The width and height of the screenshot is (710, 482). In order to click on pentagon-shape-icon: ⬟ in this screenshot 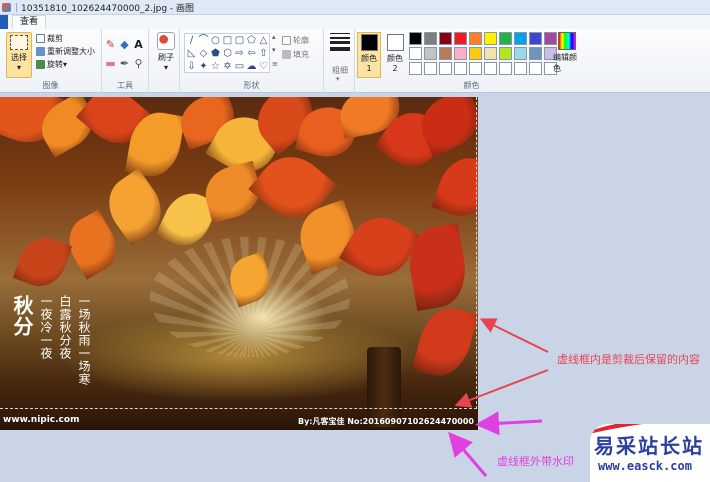, I will do `click(215, 53)`.